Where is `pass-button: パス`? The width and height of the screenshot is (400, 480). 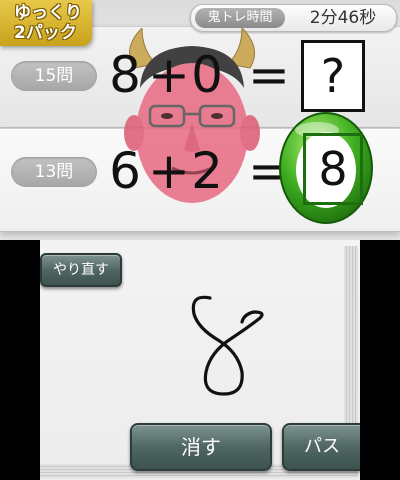 pass-button: パス is located at coordinates (321, 447).